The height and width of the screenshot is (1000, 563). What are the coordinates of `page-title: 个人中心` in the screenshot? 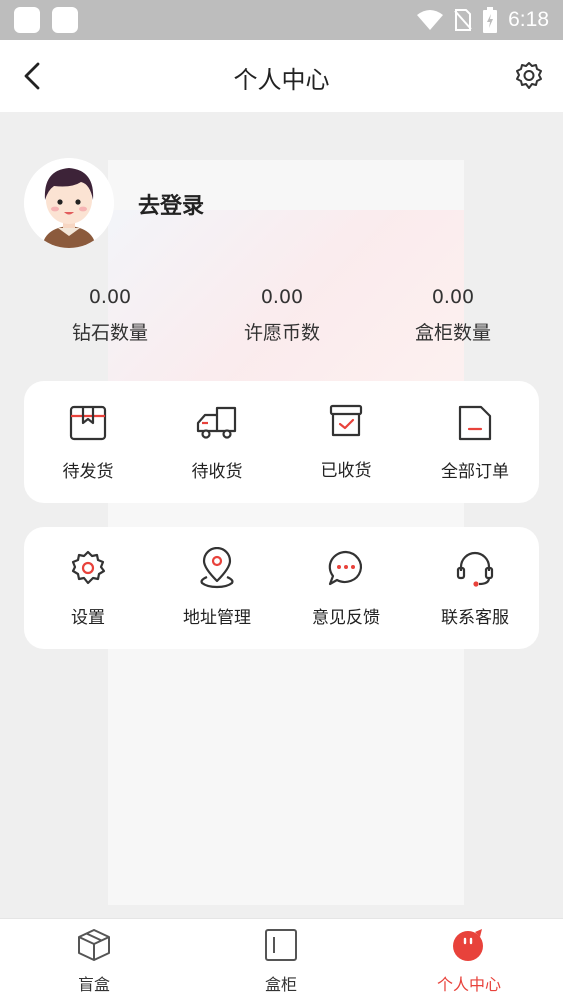 It's located at (281, 80).